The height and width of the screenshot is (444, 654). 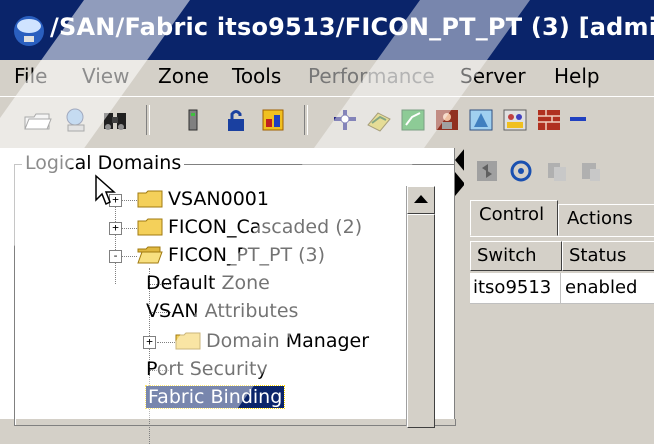 What do you see at coordinates (512, 287) in the screenshot?
I see `cell-value: itso9513` at bounding box center [512, 287].